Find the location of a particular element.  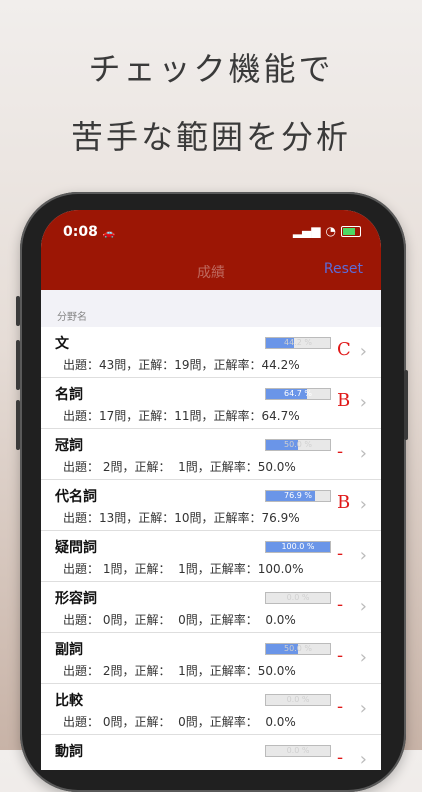

list-item: 文 出題：43問，正解：19問，正解率：44.2% 44.2 % C › is located at coordinates (211, 352).